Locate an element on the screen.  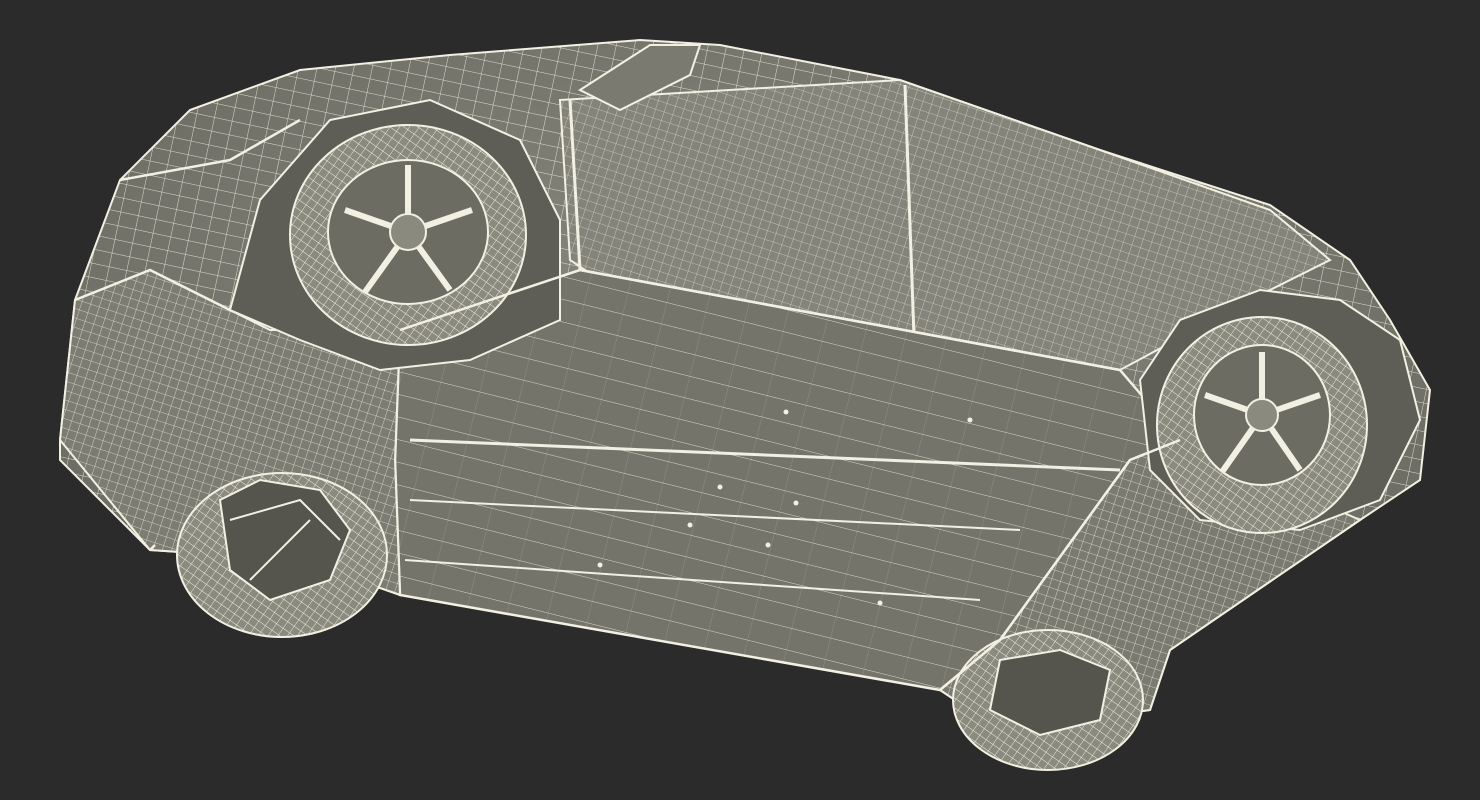
lower-rear-wheel is located at coordinates (1048, 700).